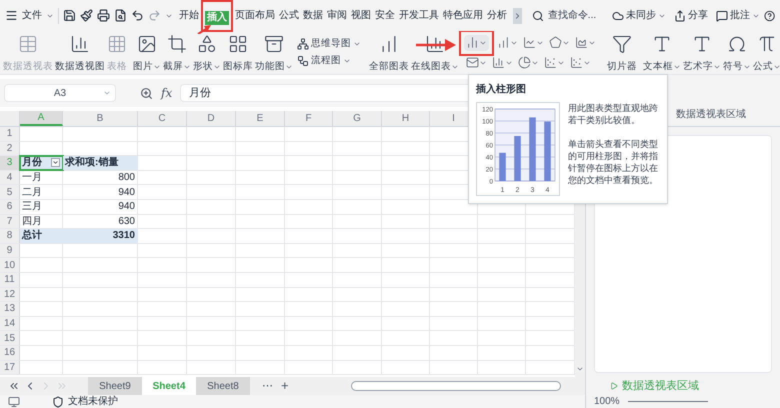 The width and height of the screenshot is (780, 408). What do you see at coordinates (117, 44) in the screenshot?
I see `grid-icon` at bounding box center [117, 44].